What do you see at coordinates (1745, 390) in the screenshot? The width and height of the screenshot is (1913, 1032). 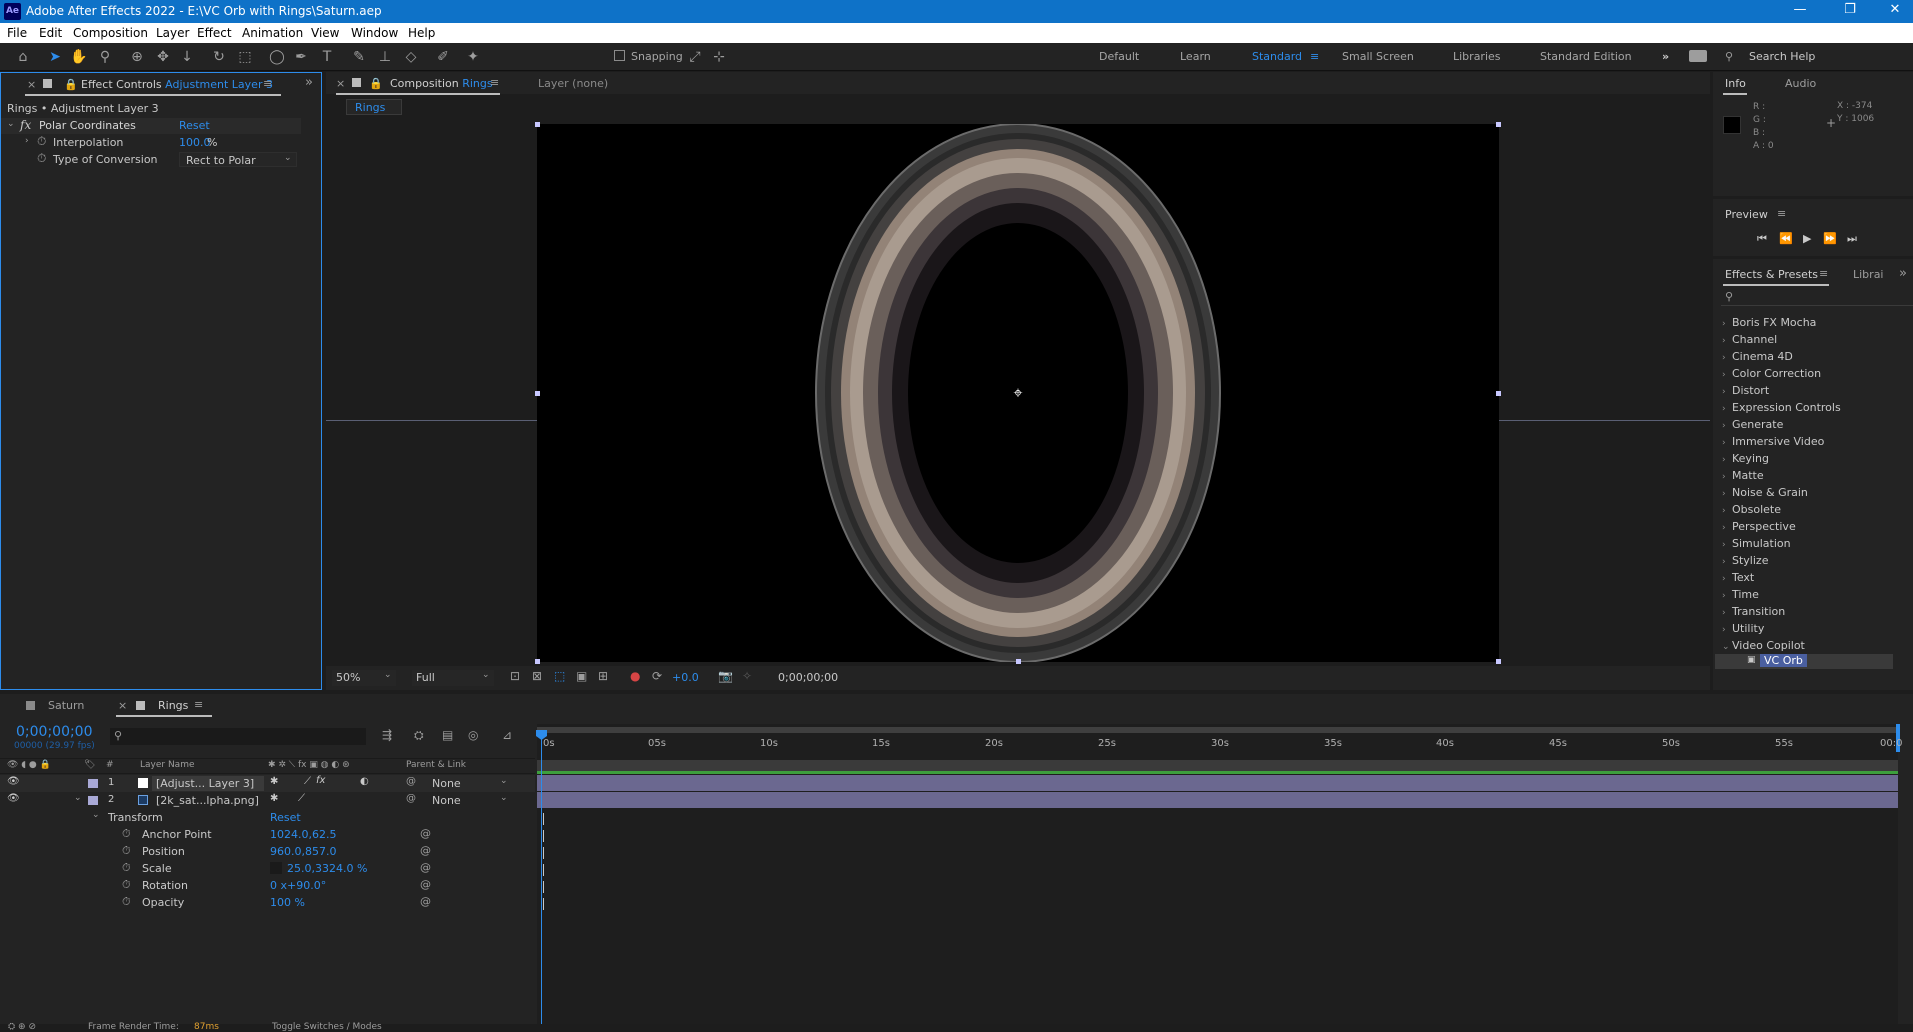 I see `effects-category-item: › Distort` at bounding box center [1745, 390].